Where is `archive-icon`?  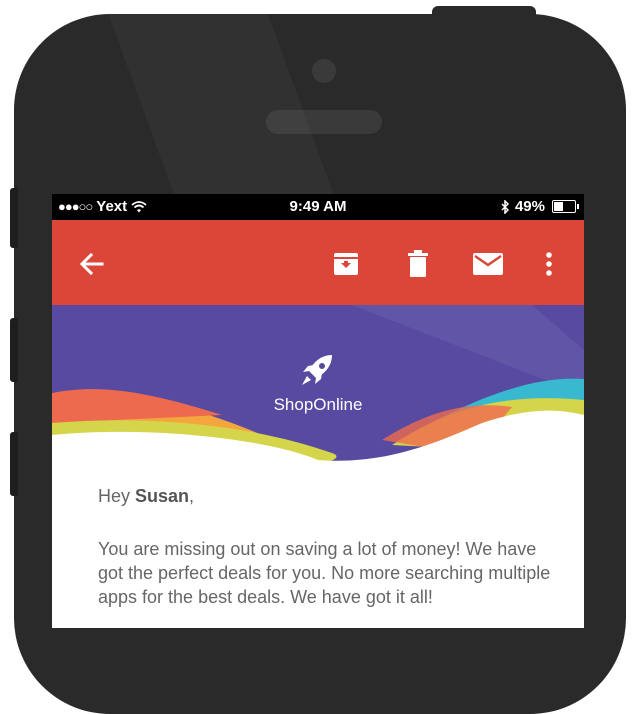 archive-icon is located at coordinates (346, 264).